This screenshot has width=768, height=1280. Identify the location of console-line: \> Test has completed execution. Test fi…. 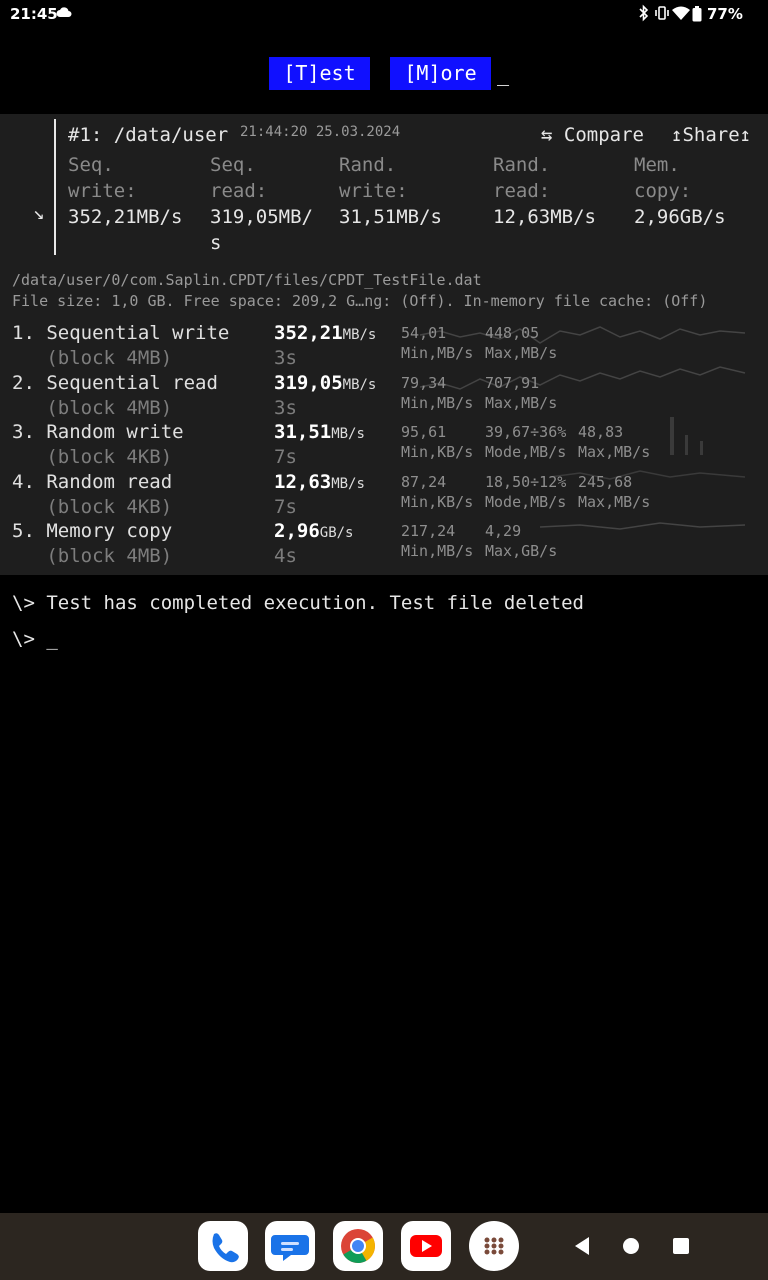
(298, 603).